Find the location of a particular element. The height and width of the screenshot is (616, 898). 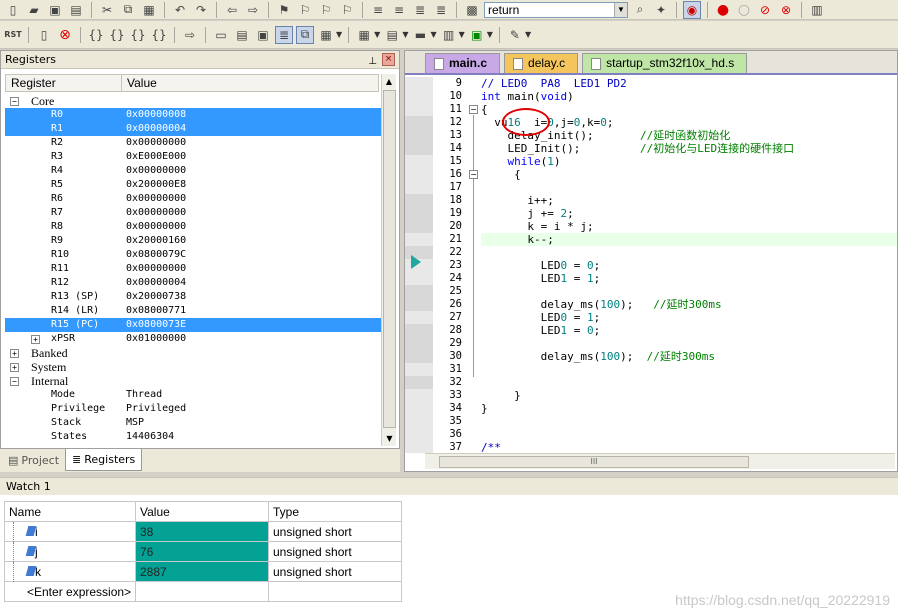

code-line: j += 2; is located at coordinates (689, 213).